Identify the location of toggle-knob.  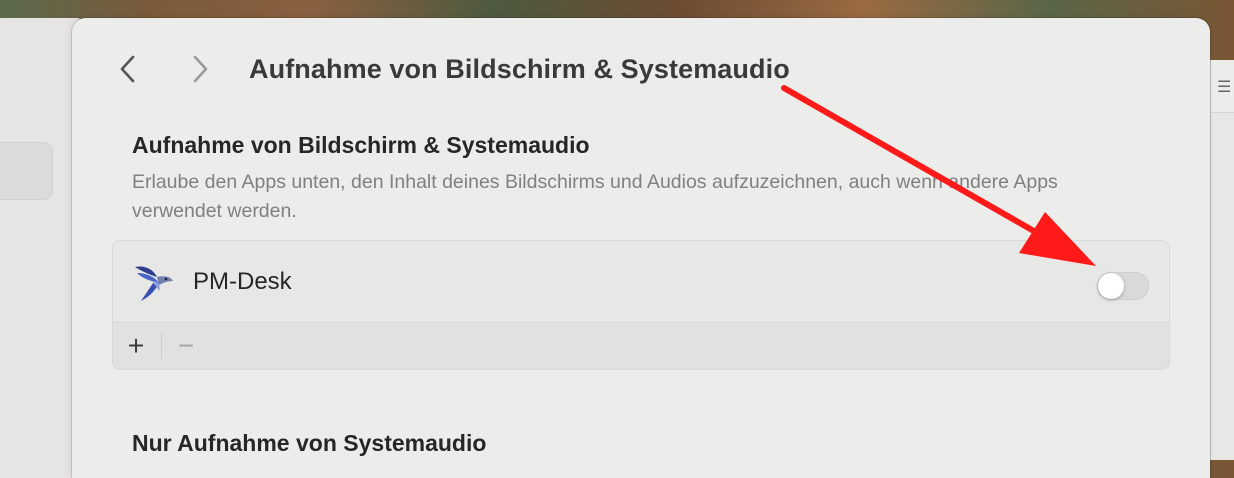
(1111, 286).